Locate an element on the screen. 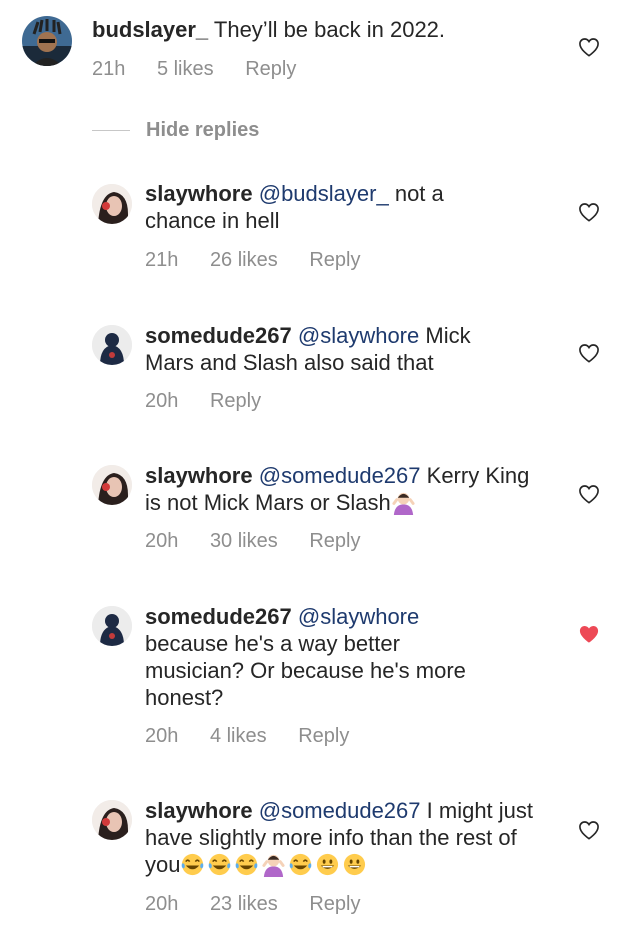  budslayer-avatar is located at coordinates (47, 41).